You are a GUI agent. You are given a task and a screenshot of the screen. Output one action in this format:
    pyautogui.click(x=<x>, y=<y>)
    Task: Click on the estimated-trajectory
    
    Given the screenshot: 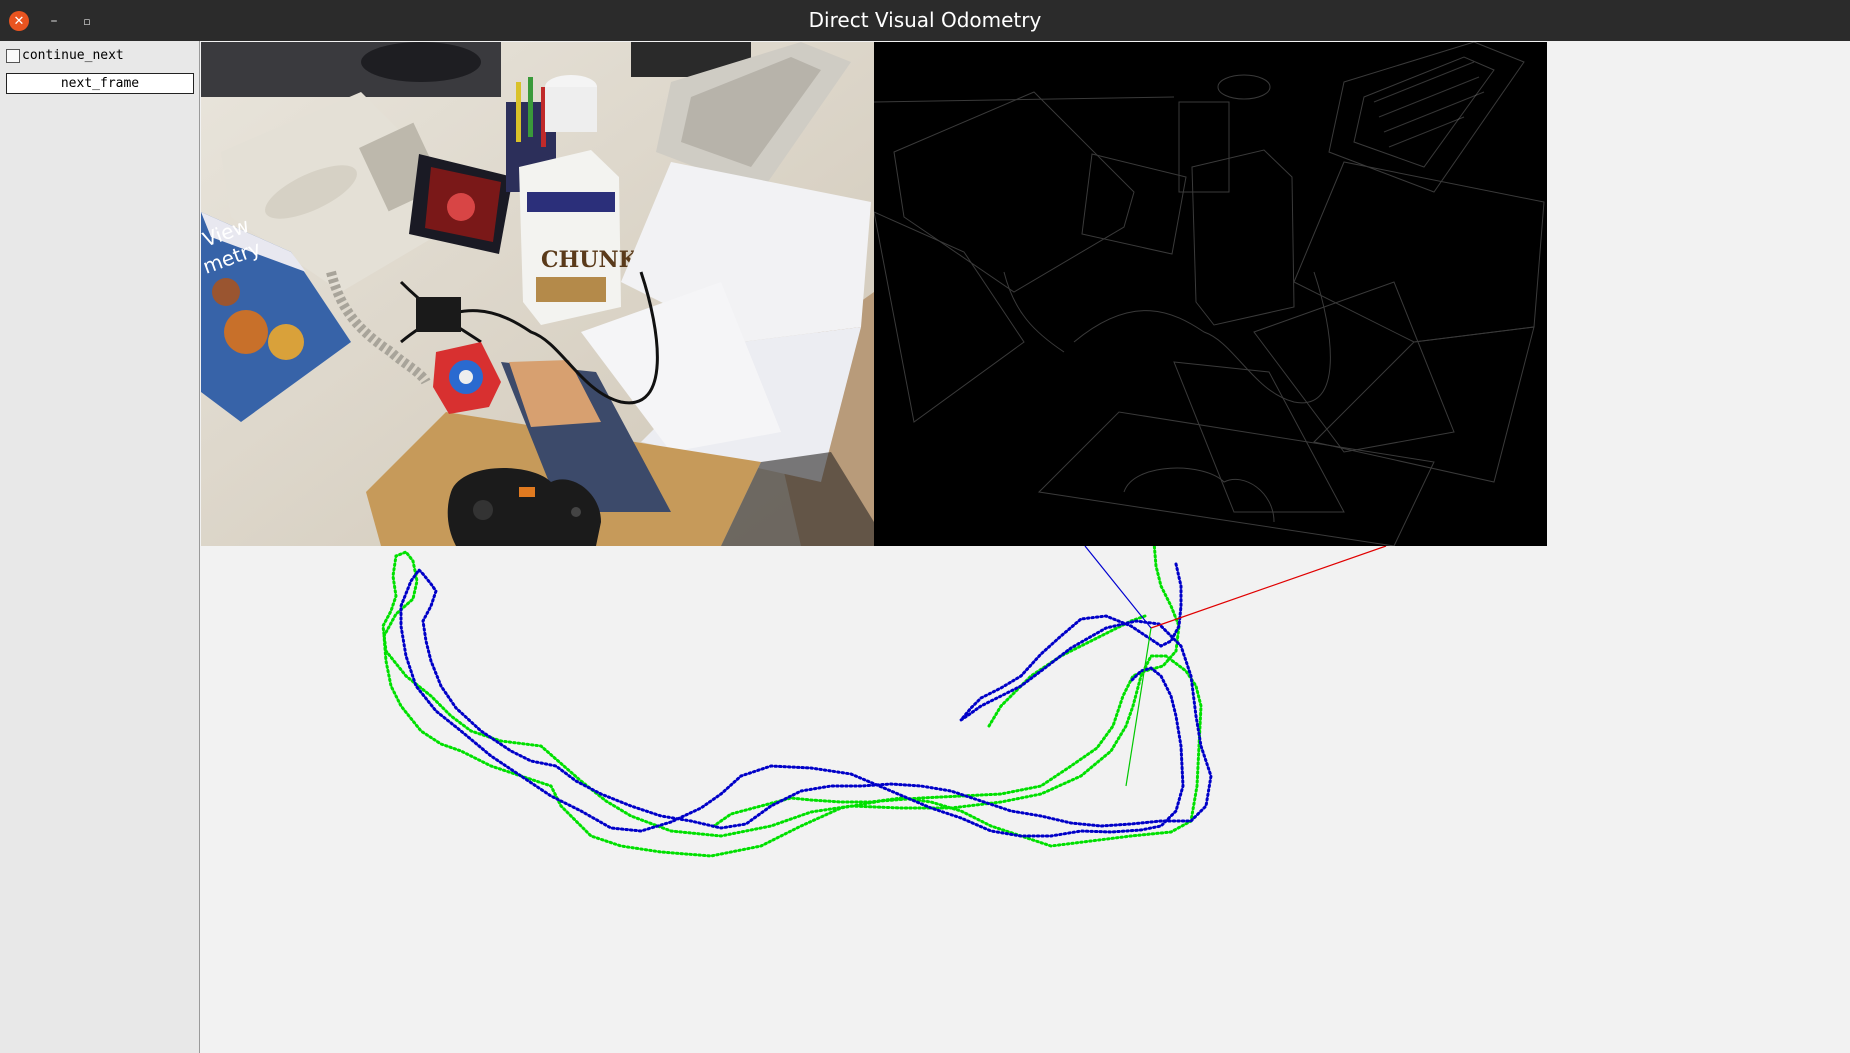 What is the action you would take?
    pyautogui.click(x=806, y=700)
    